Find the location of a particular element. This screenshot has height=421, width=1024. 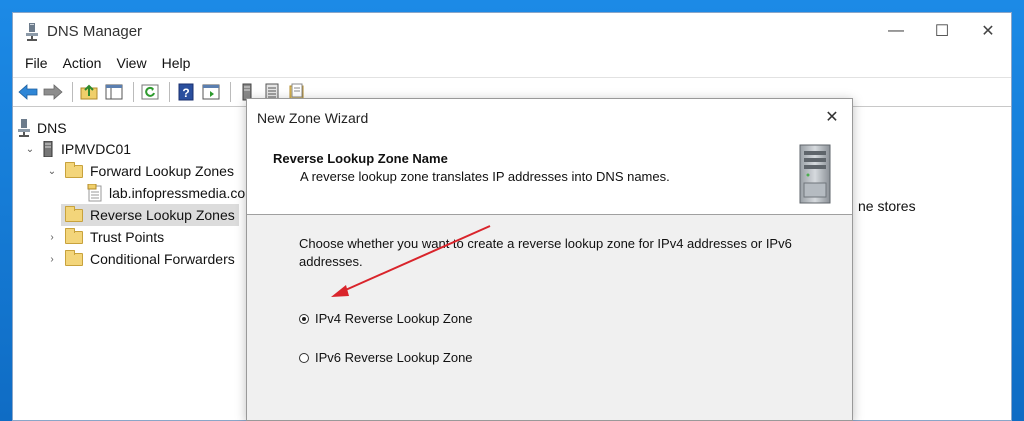

server-tower-icon is located at coordinates (815, 174).